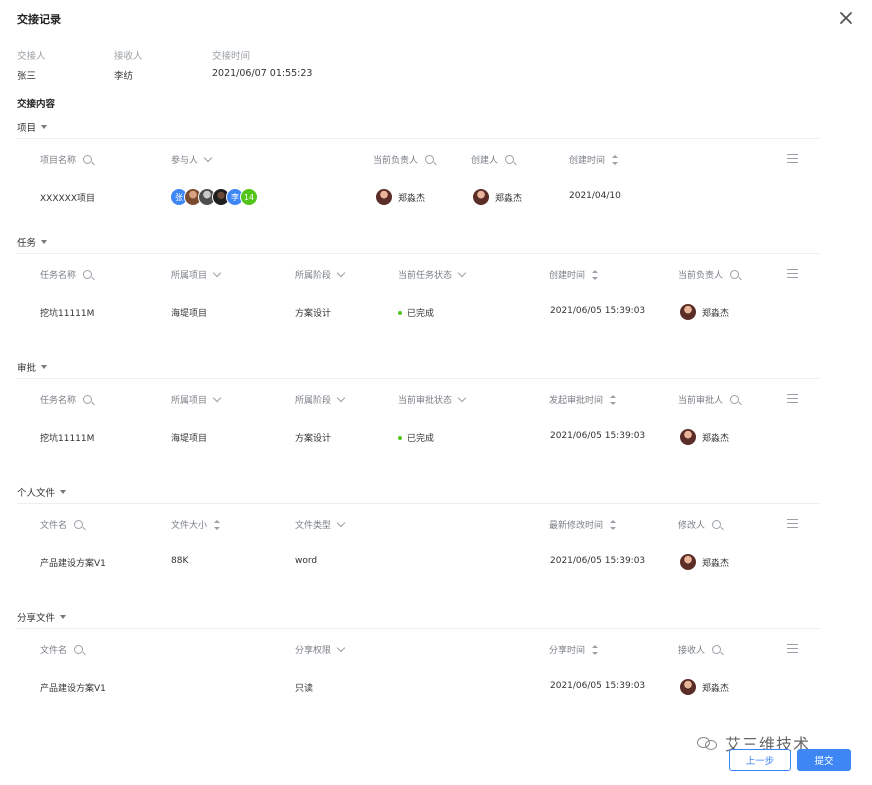  I want to click on cell-file-type: word, so click(306, 561).